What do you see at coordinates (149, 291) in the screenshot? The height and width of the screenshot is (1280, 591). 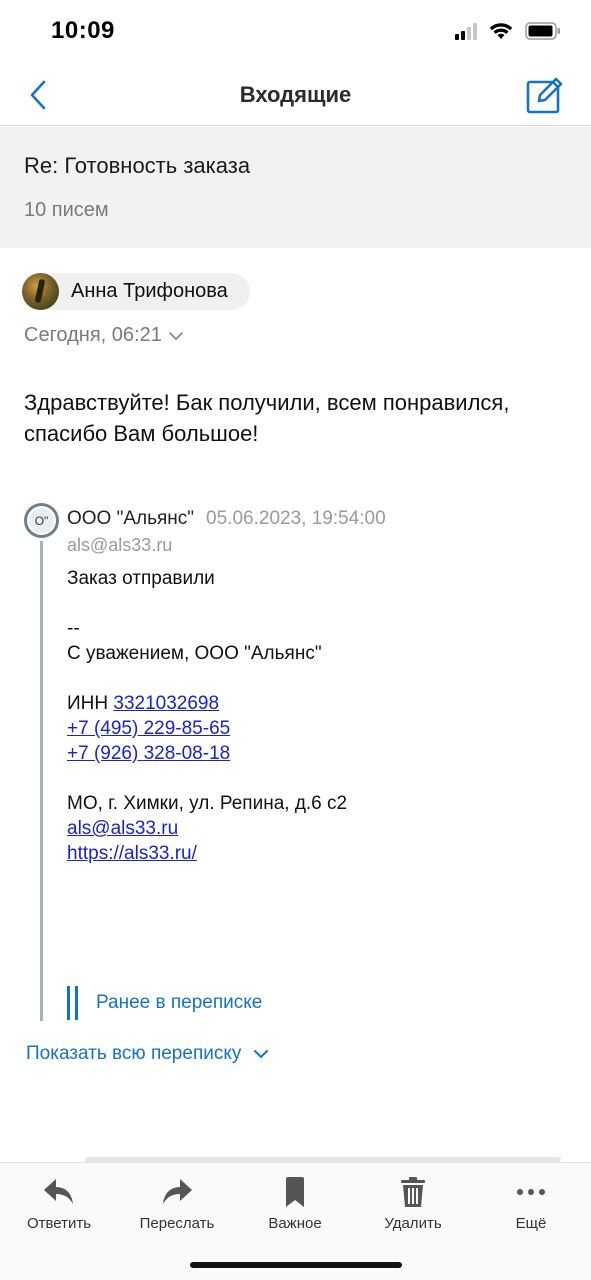 I see `sender-name: Анна Трифонова` at bounding box center [149, 291].